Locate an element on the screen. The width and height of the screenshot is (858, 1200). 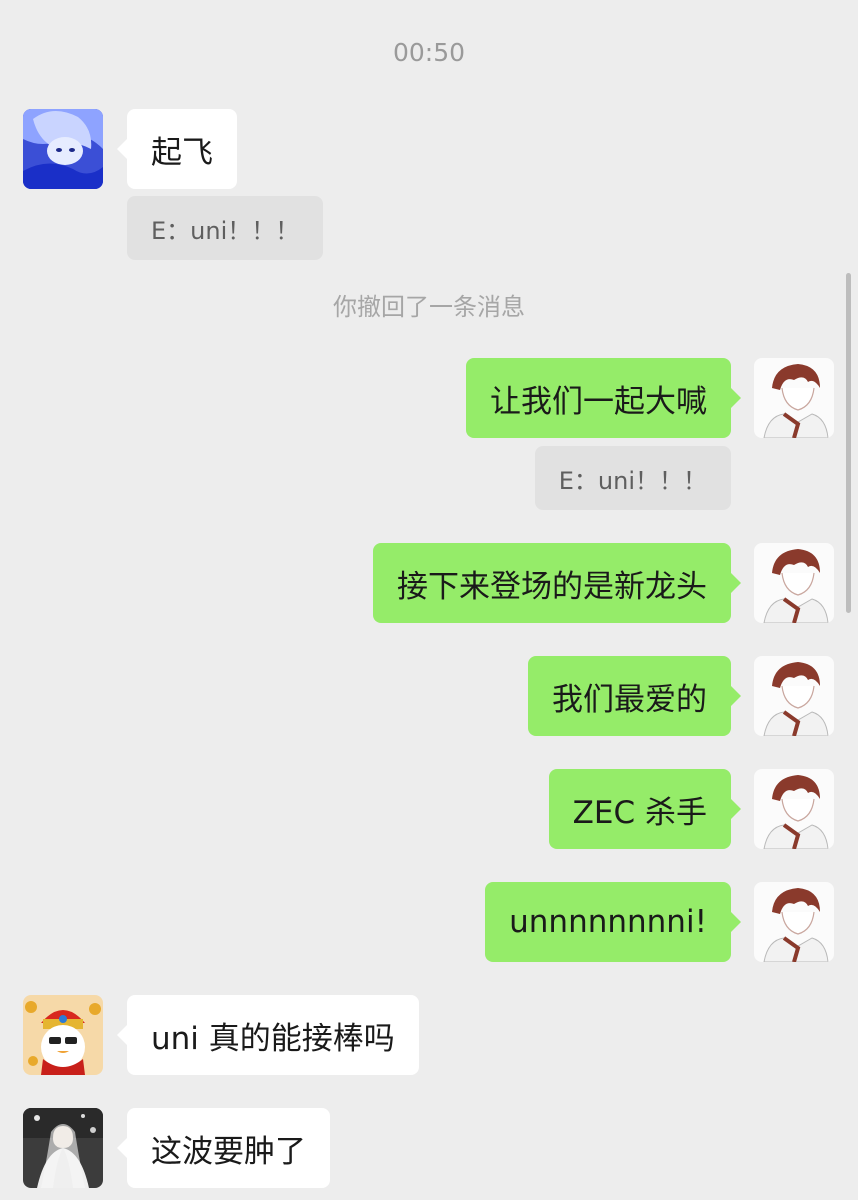
scrollbar is located at coordinates (848, 443).